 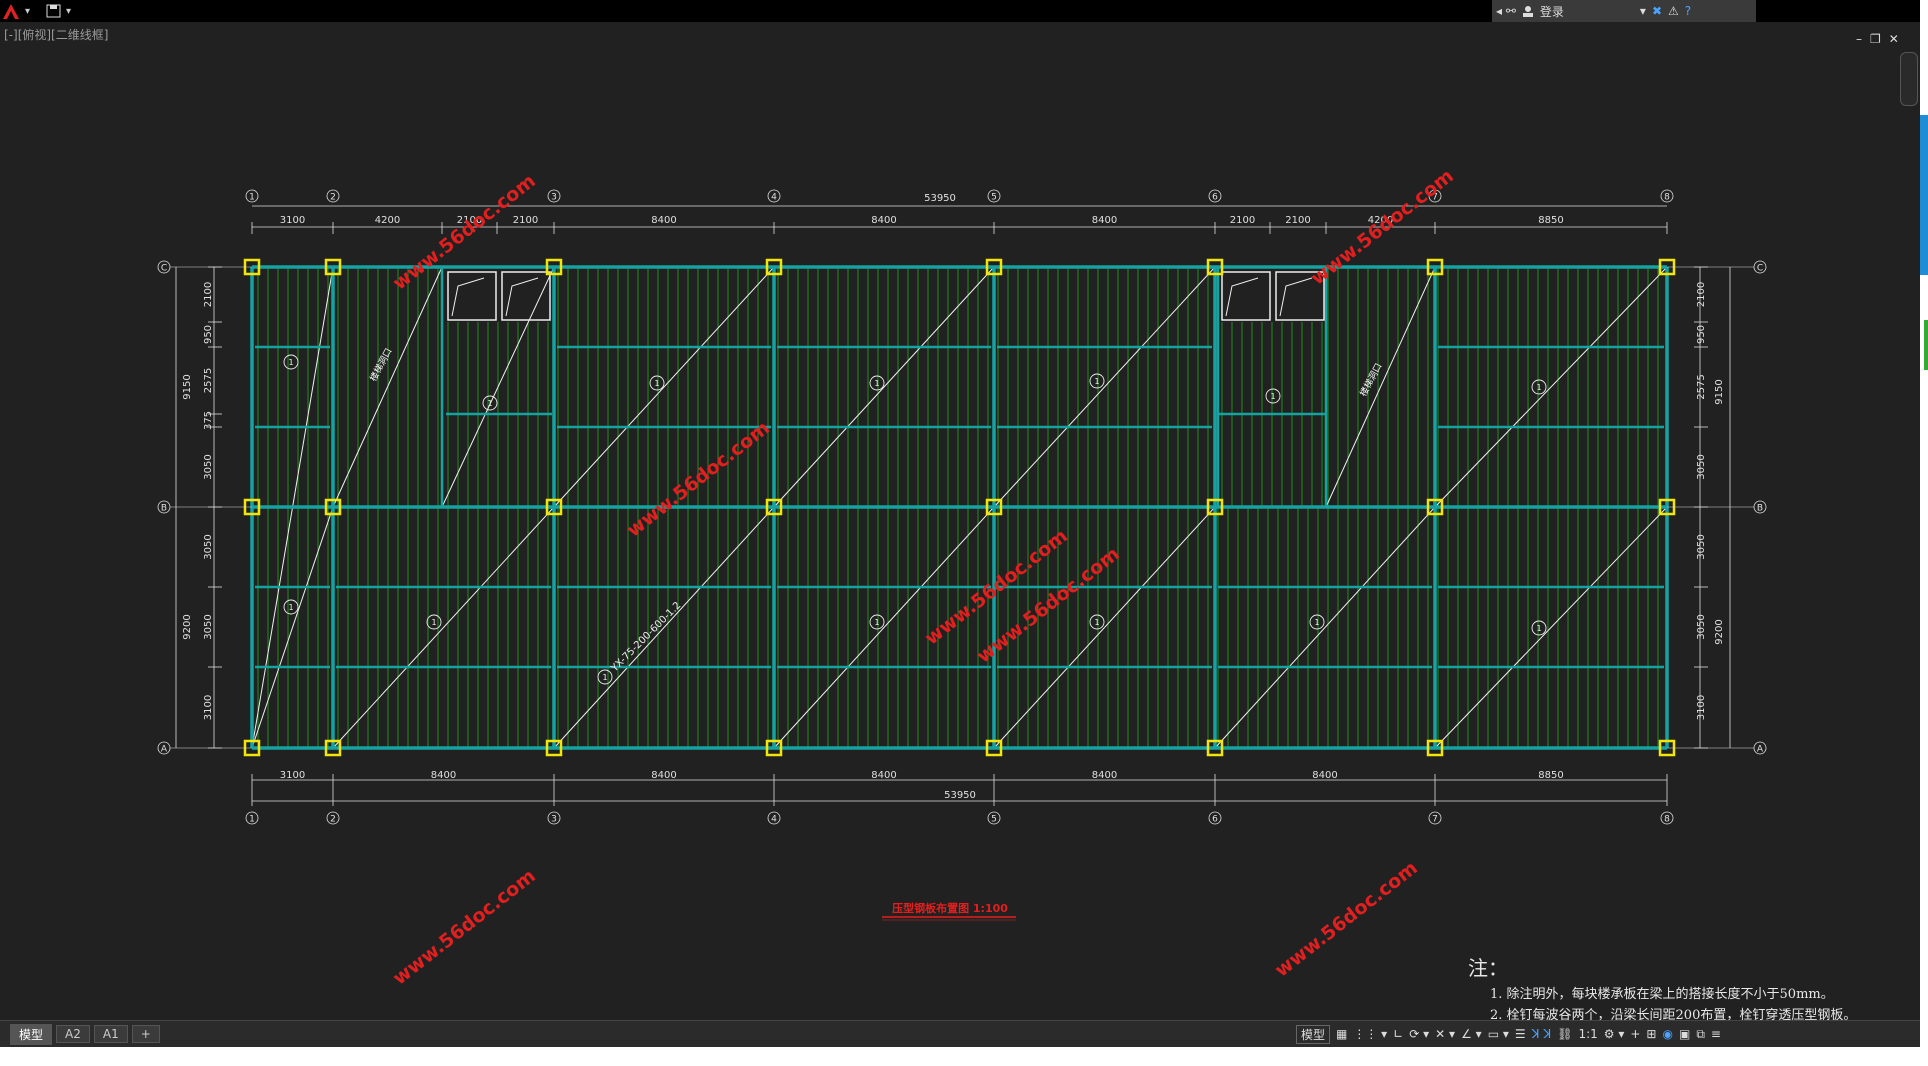 What do you see at coordinates (1657, 11) in the screenshot?
I see `exchange-icon: ✖` at bounding box center [1657, 11].